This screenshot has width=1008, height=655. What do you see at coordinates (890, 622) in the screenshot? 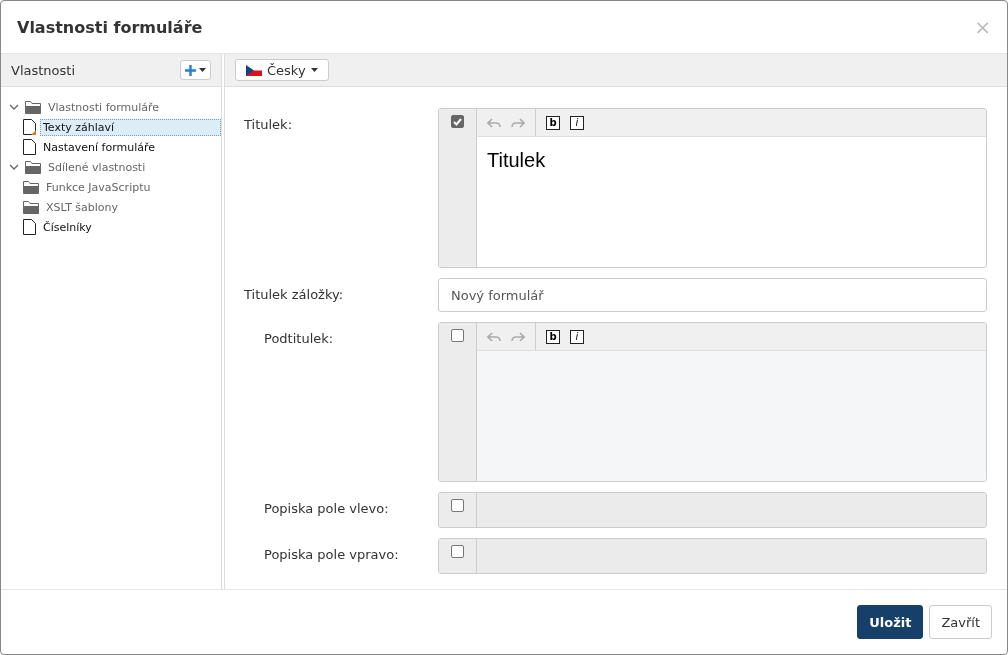
I see `save-button: Uložit` at bounding box center [890, 622].